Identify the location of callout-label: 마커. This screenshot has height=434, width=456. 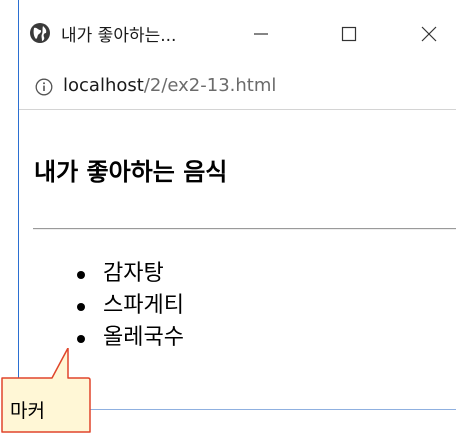
(27, 411).